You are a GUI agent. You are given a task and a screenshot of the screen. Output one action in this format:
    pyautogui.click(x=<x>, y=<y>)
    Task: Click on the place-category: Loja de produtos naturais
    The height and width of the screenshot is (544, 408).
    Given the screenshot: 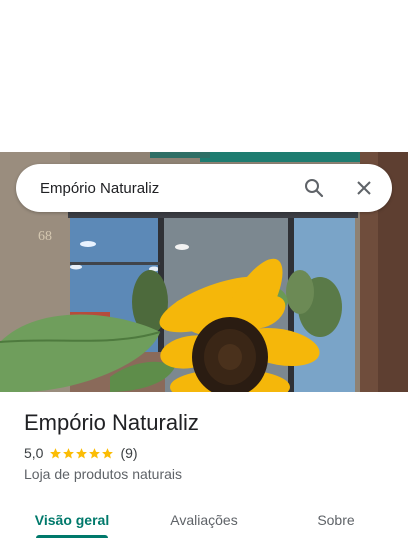 What is the action you would take?
    pyautogui.click(x=103, y=474)
    